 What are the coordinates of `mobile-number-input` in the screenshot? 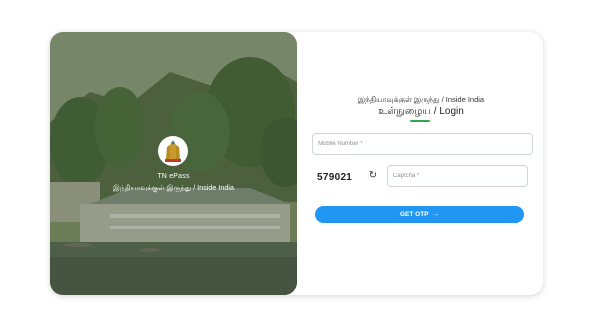 It's located at (422, 144).